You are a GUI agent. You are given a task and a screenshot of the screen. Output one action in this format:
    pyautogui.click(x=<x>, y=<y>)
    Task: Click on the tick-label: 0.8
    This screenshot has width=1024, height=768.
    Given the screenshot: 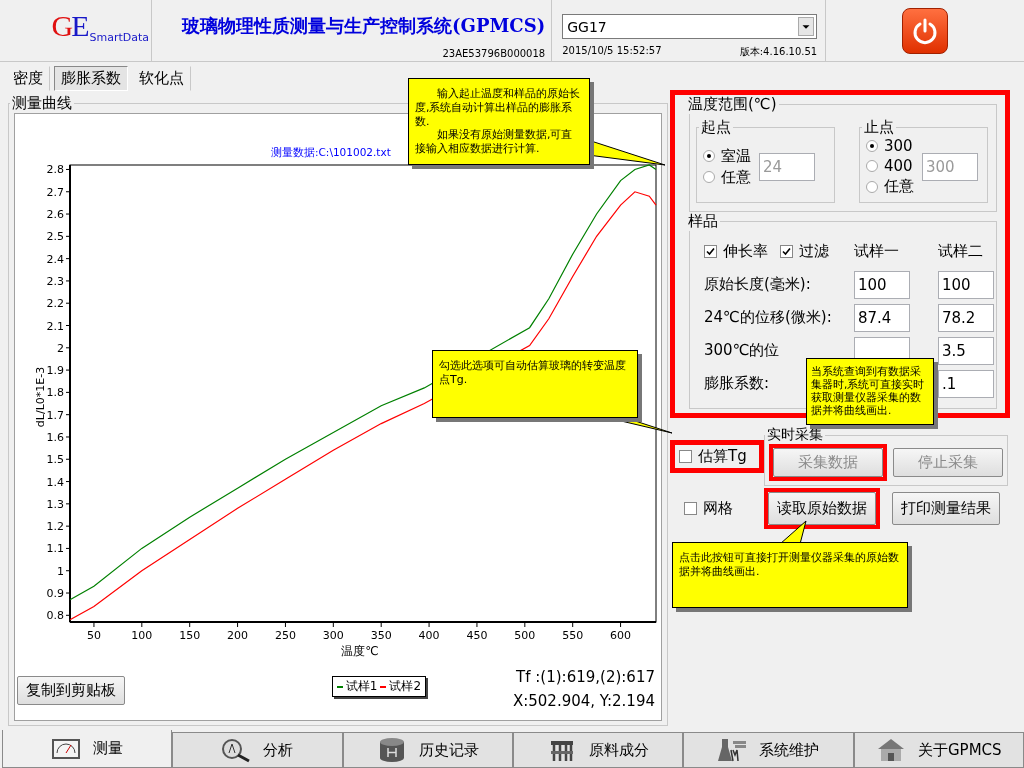 What is the action you would take?
    pyautogui.click(x=55, y=616)
    